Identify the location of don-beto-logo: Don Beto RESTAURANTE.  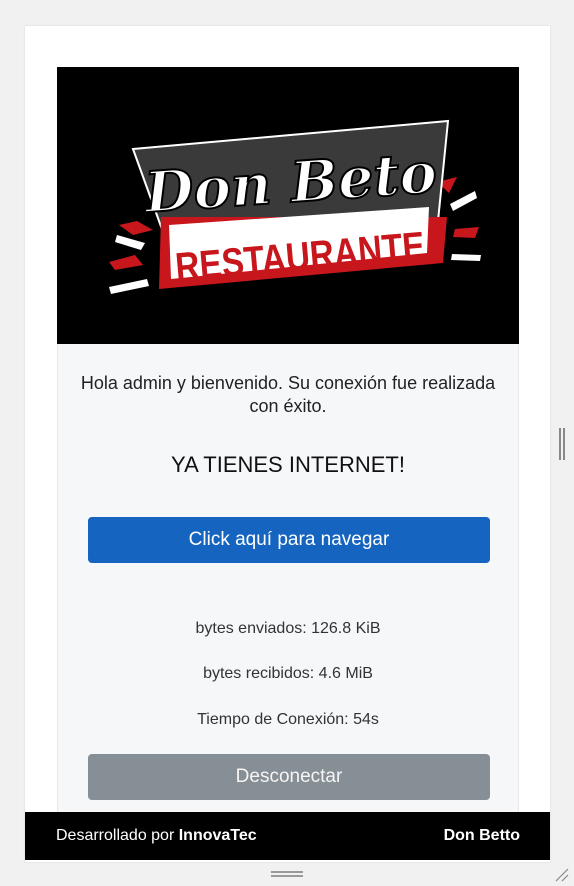
(295, 206).